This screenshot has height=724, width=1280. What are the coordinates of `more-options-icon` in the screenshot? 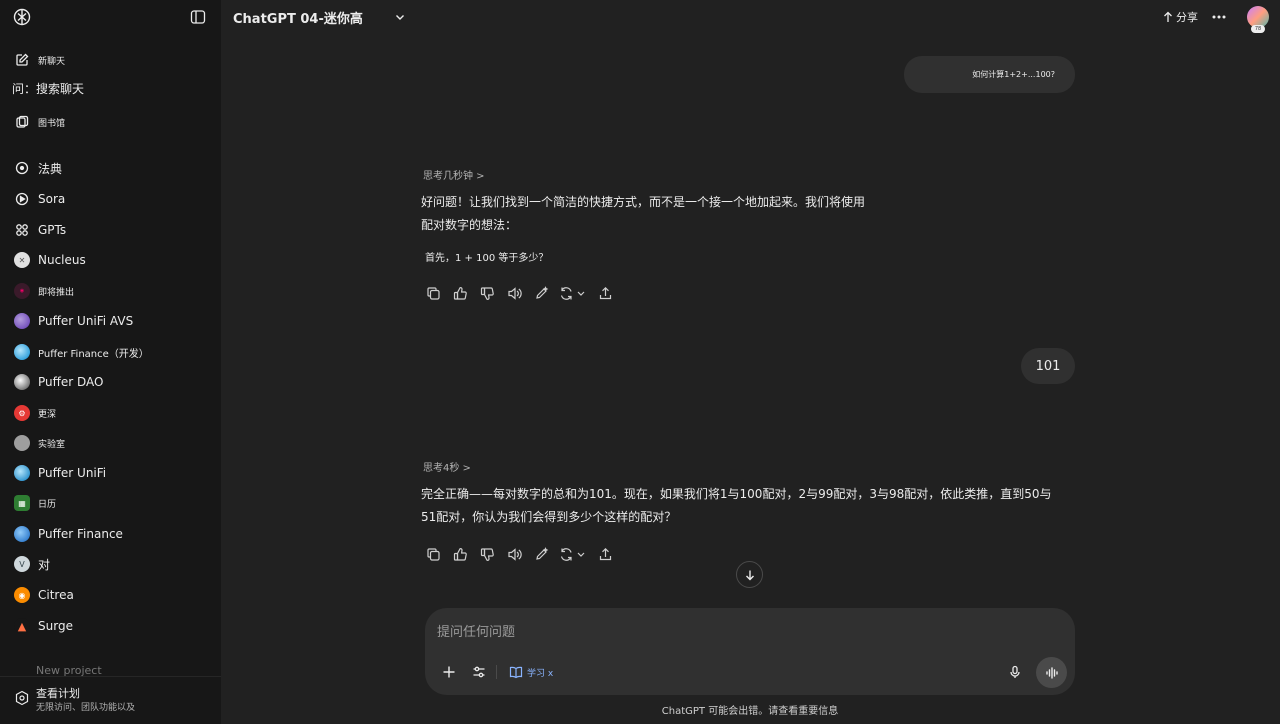 It's located at (1219, 17).